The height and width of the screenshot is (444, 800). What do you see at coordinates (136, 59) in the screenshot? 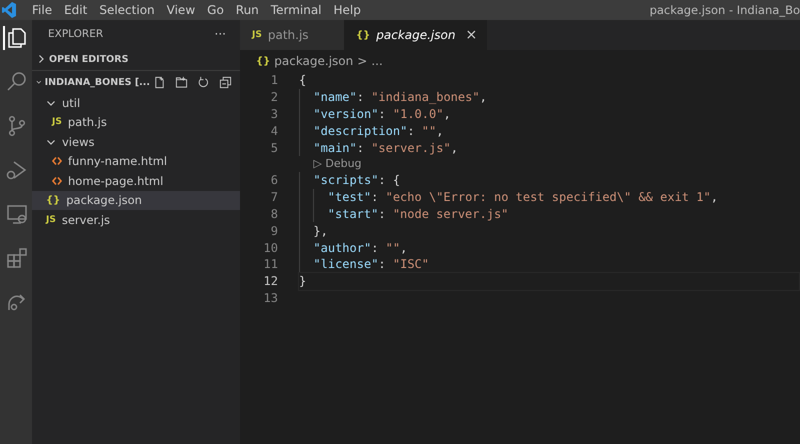
I see `section-header: OPEN EDITORS` at bounding box center [136, 59].